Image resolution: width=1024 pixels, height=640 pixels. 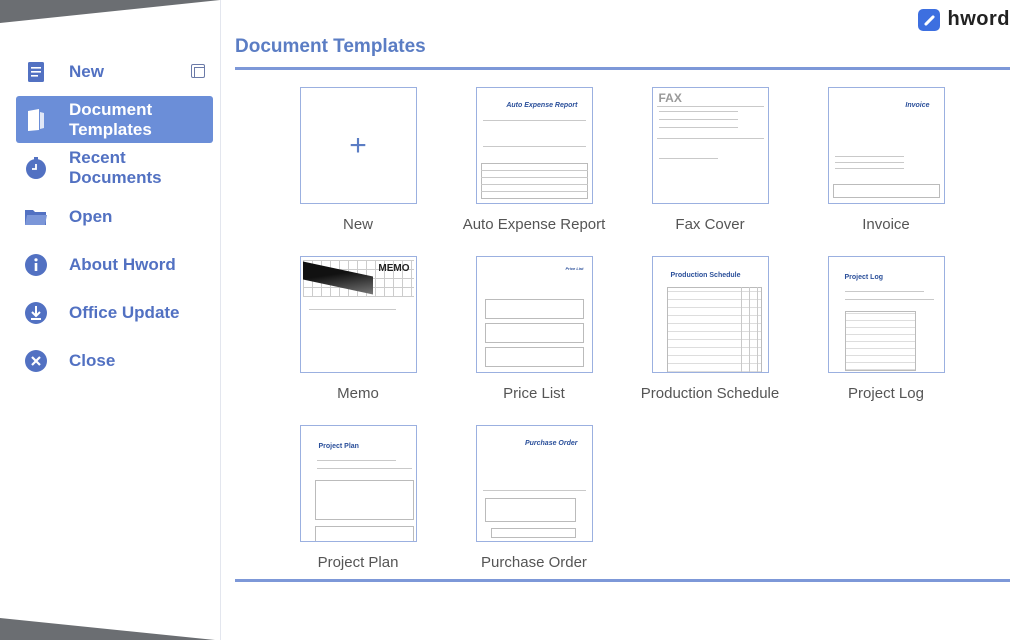 I want to click on thumb-title: Price List, so click(x=574, y=268).